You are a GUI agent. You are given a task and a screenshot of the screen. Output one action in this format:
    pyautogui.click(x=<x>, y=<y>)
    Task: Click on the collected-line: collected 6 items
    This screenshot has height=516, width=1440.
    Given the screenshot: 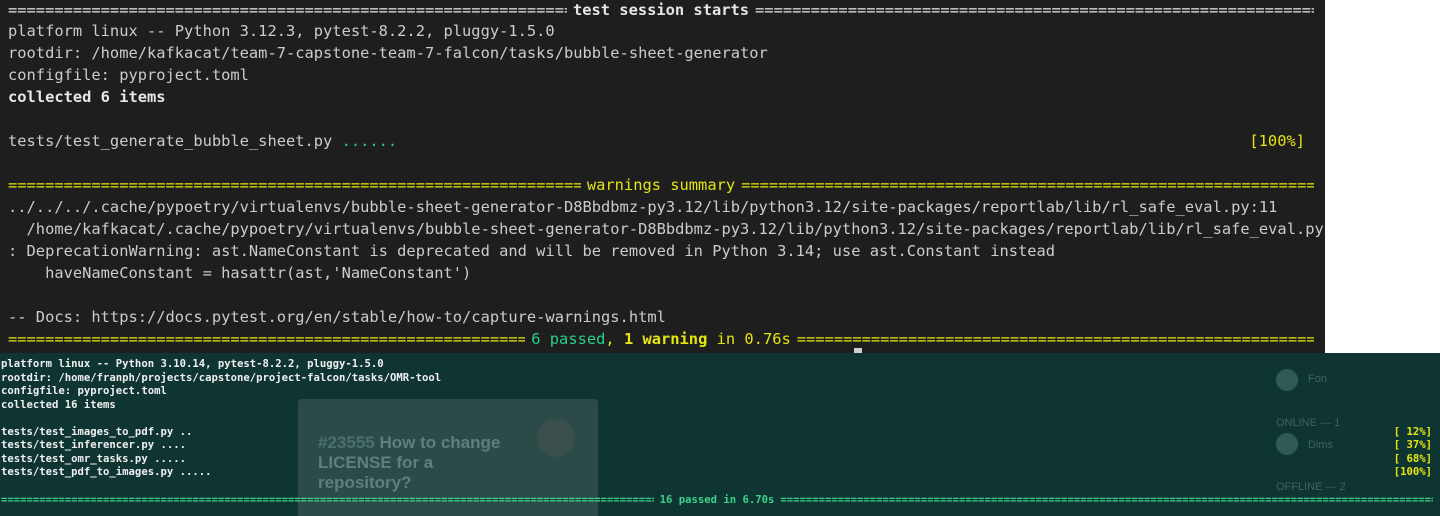 What is the action you would take?
    pyautogui.click(x=87, y=97)
    